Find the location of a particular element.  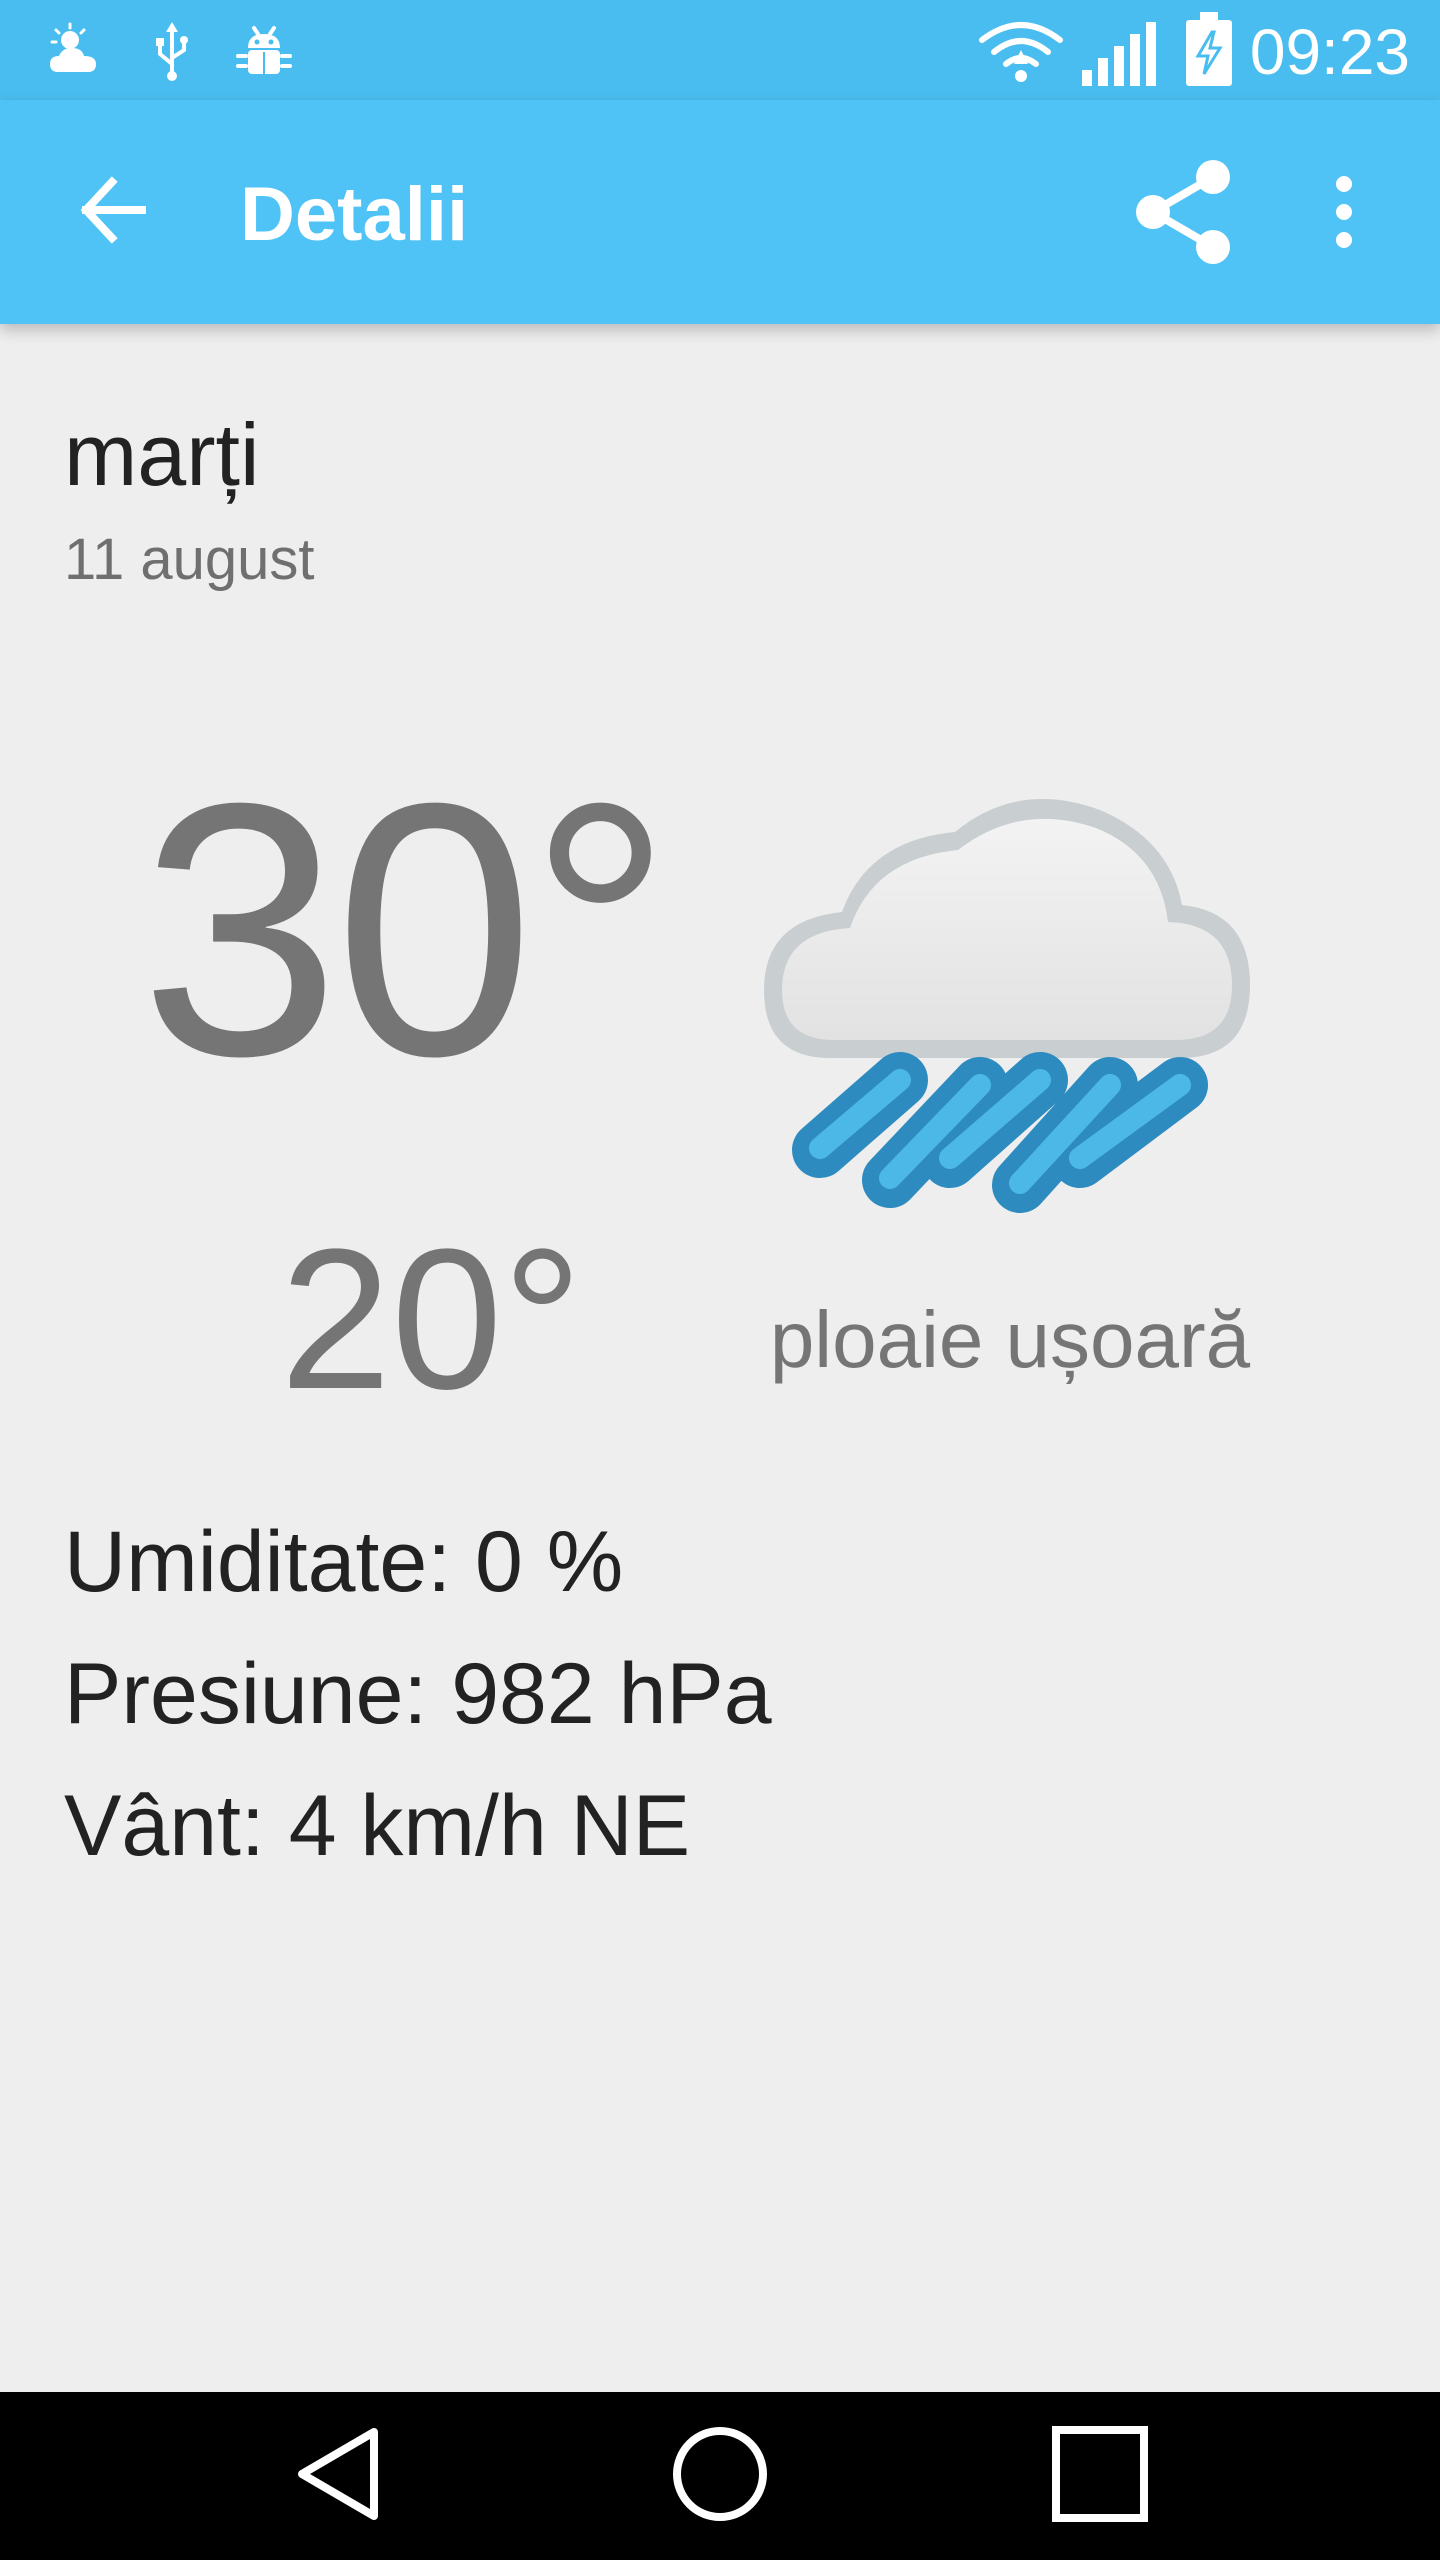

nav-home-icon is located at coordinates (720, 2476).